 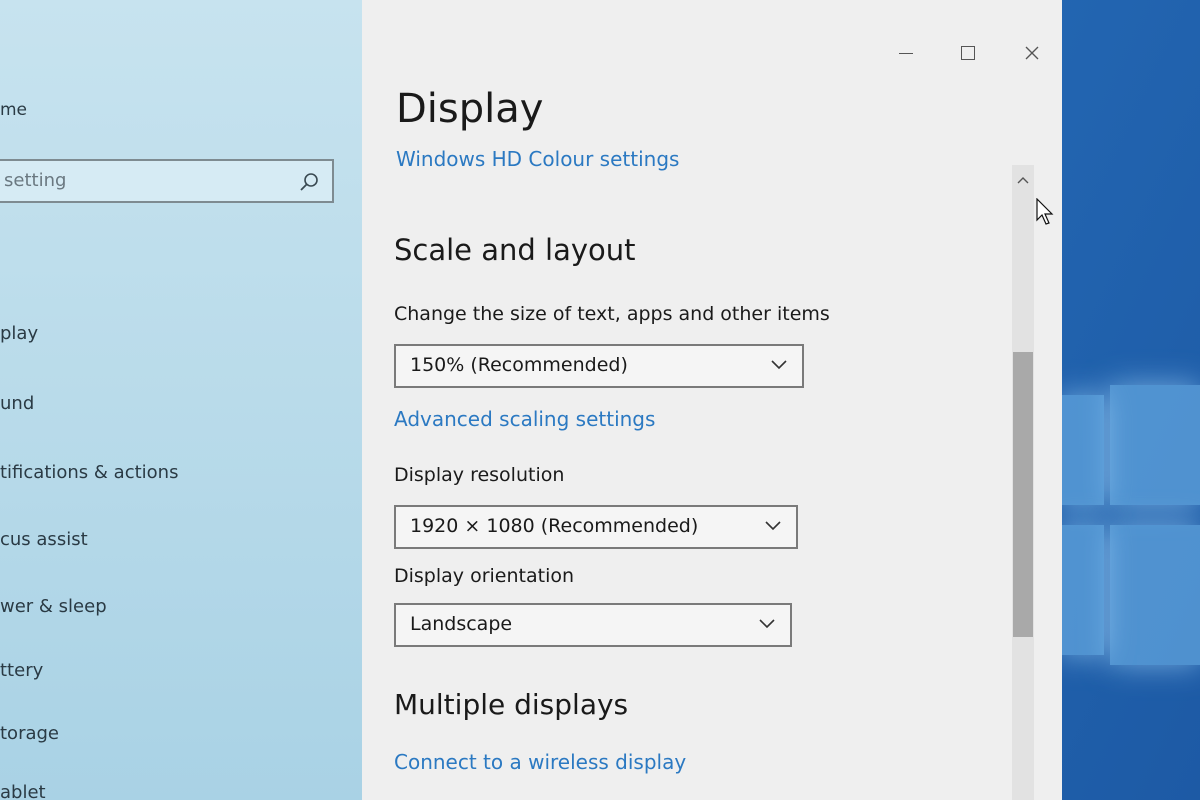 I want to click on multiple-displays-heading: Multiple displays, so click(x=511, y=704).